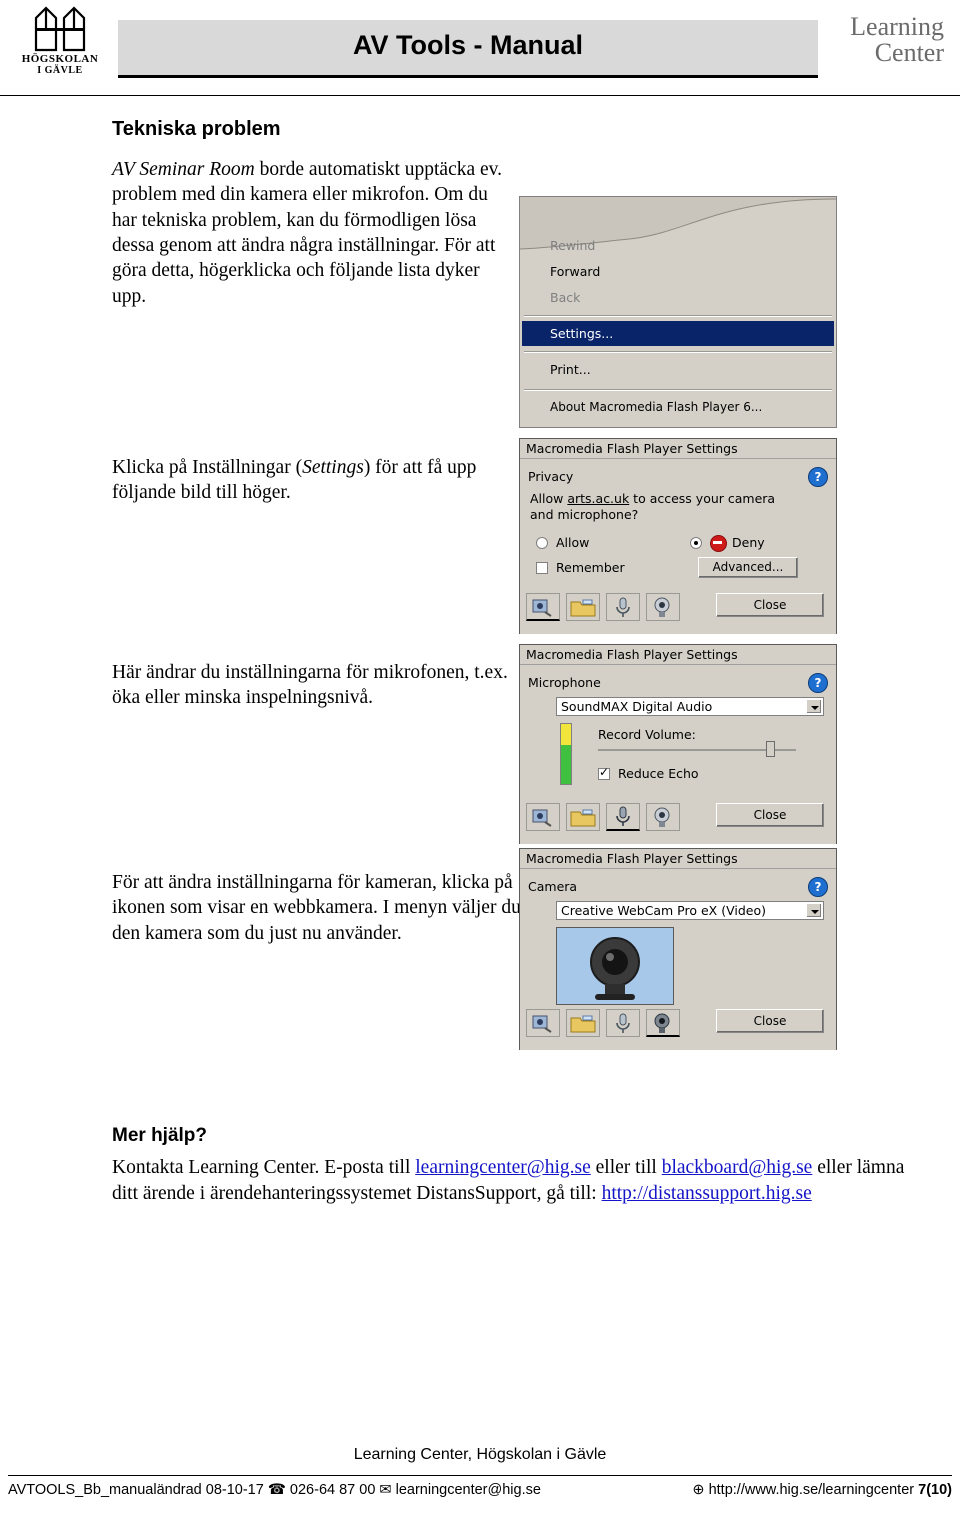 The width and height of the screenshot is (960, 1516). I want to click on context-menu-item-rewind: Rewind, so click(678, 245).